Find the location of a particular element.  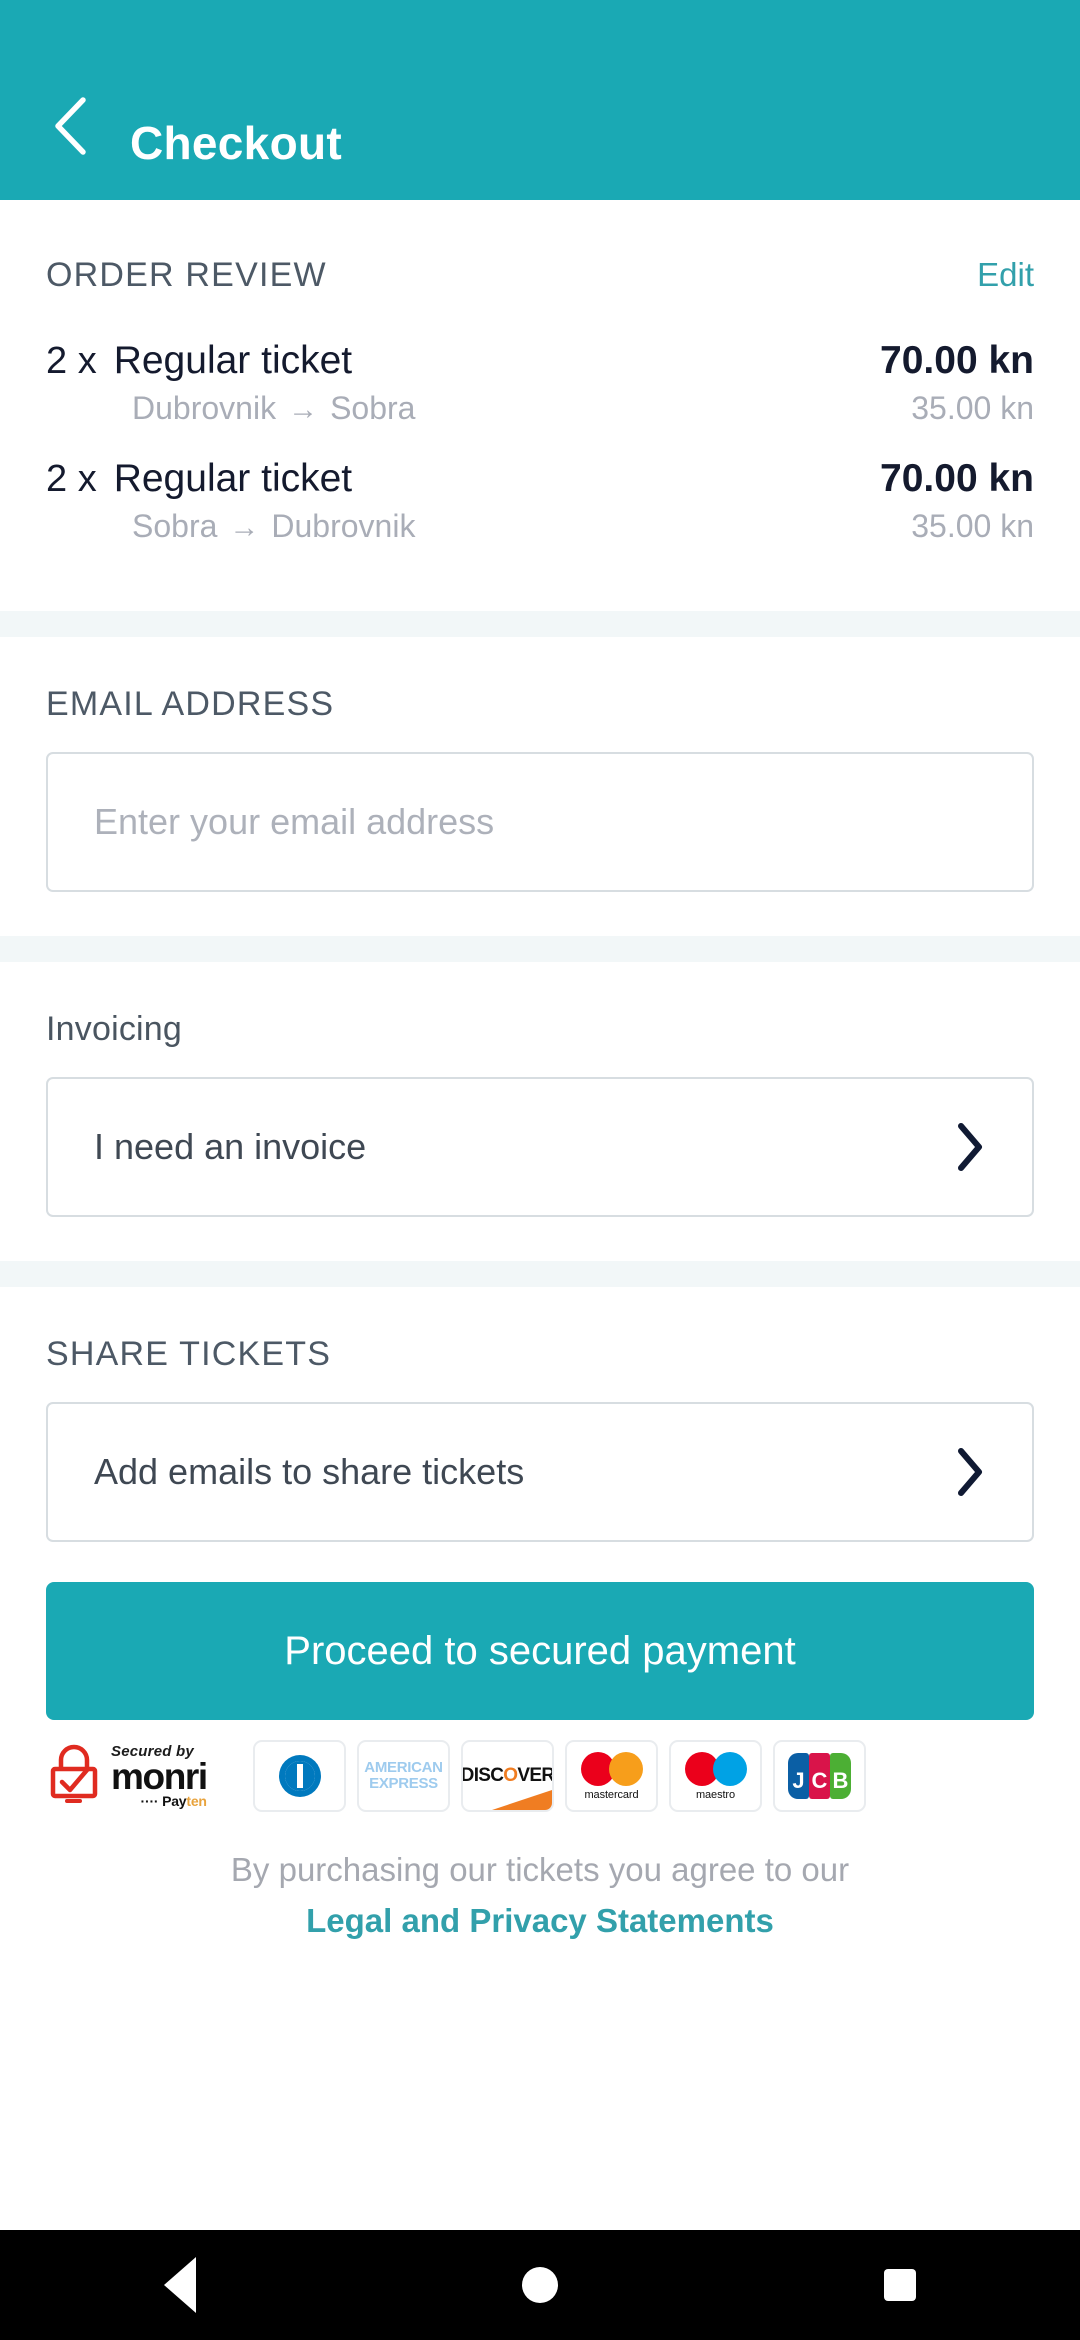

chevron-left-icon is located at coordinates (70, 126).